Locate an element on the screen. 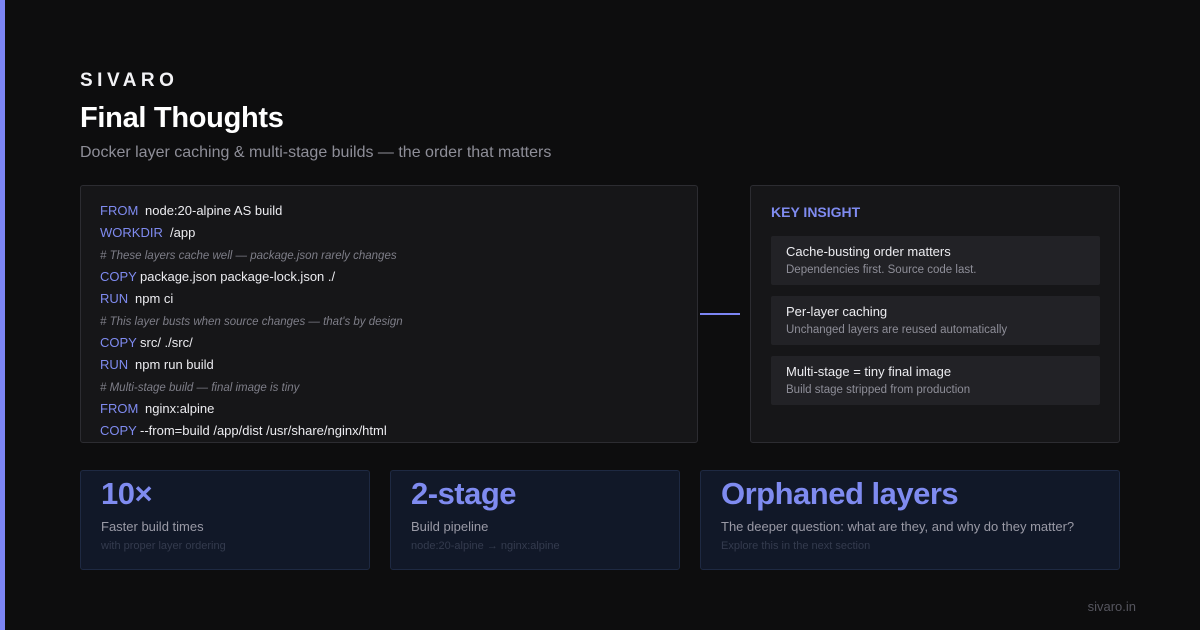  insight-card-desc: Build stage stripped from production is located at coordinates (878, 390).